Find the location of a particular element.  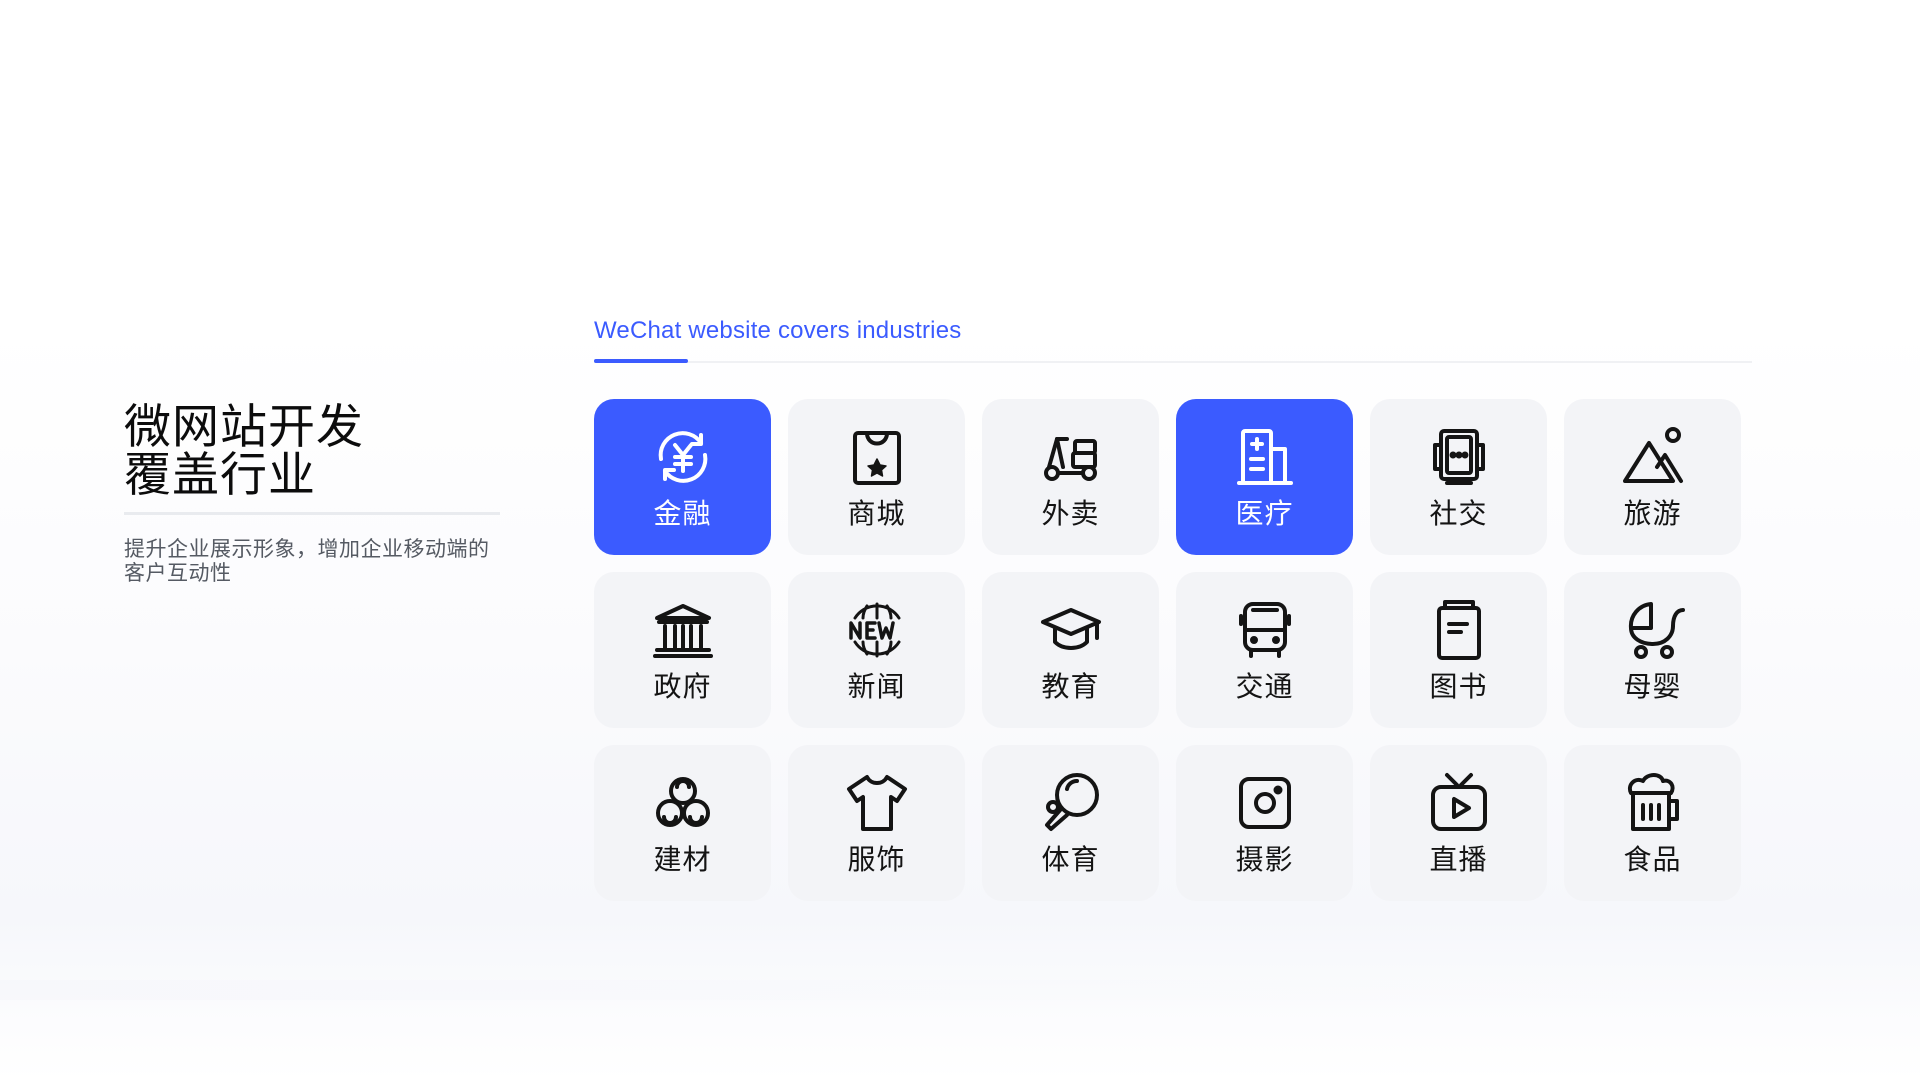

industry-label: 图书 is located at coordinates (1458, 686).